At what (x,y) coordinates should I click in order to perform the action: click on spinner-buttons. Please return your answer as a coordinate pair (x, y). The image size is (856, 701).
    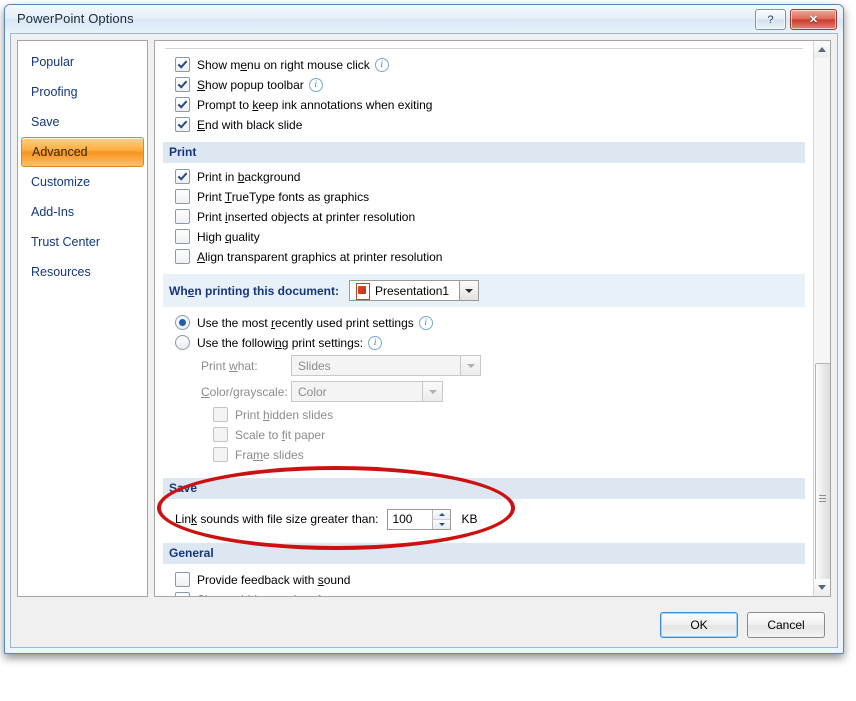
    Looking at the image, I should click on (441, 519).